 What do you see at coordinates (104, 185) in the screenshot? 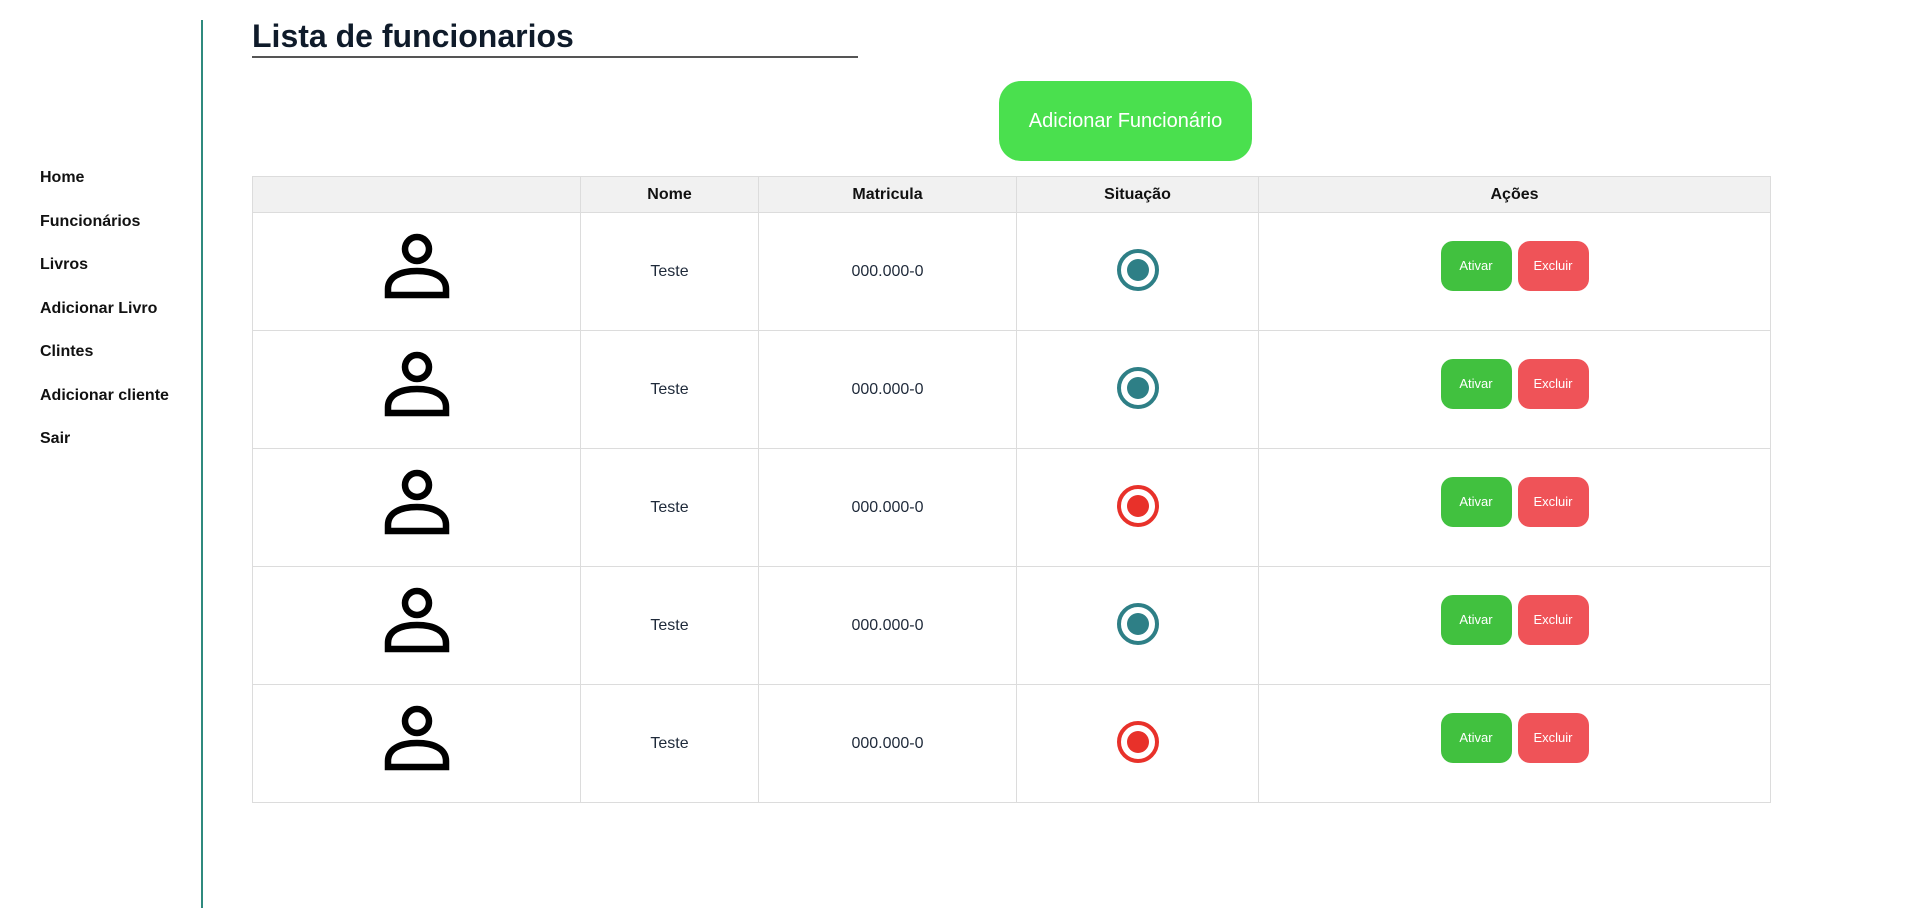
I see `sidebar-item-home: Home` at bounding box center [104, 185].